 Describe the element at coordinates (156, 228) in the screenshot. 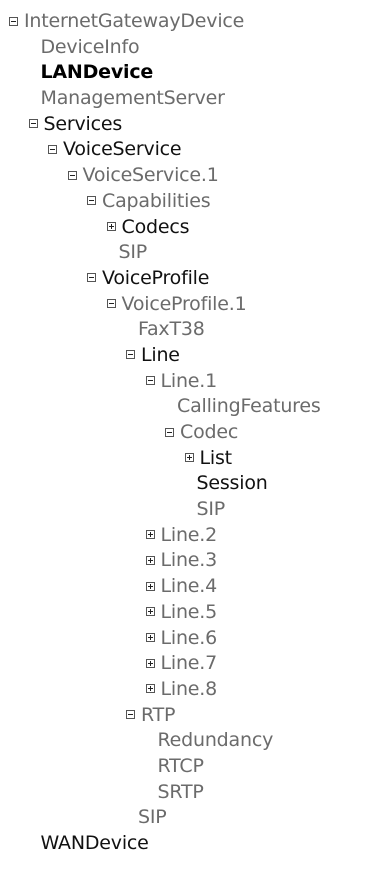

I see `tree-node-label: Codecs` at that location.